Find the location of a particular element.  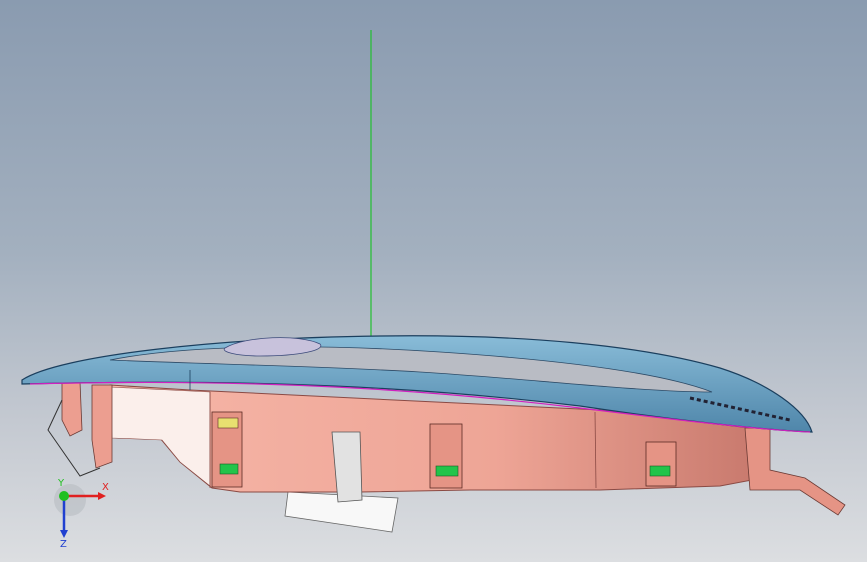

triad-x-arrow is located at coordinates (102, 496).